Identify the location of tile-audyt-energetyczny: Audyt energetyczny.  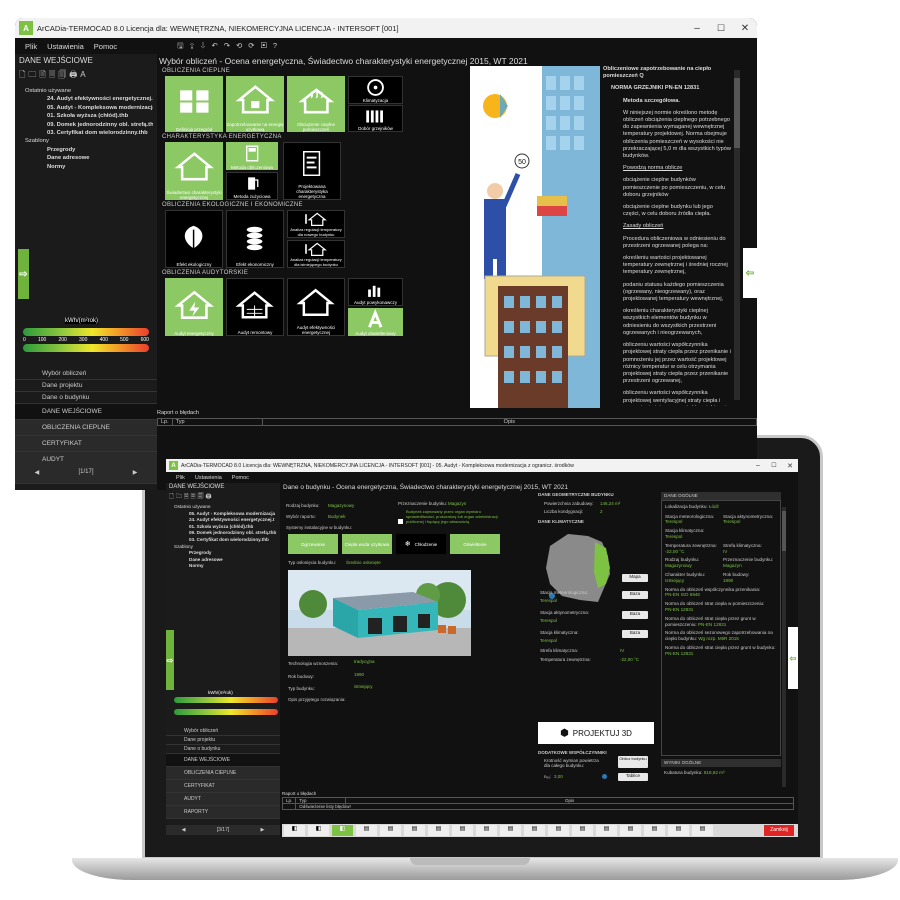
(194, 307).